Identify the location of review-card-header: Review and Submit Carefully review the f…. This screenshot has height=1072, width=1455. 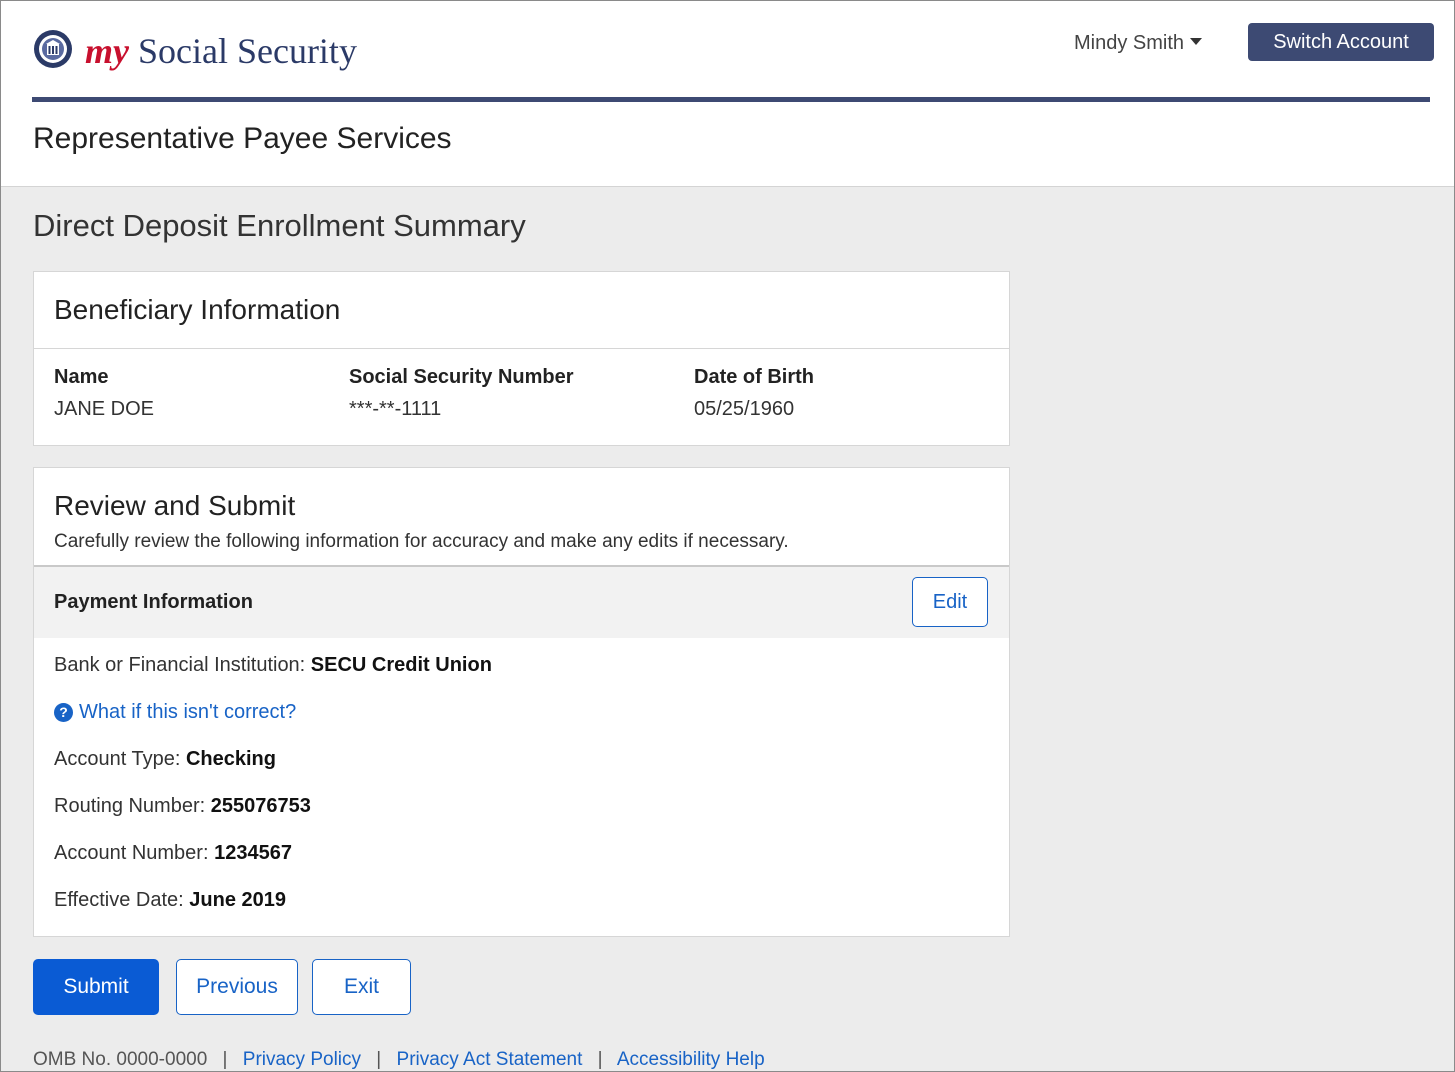
(521, 517).